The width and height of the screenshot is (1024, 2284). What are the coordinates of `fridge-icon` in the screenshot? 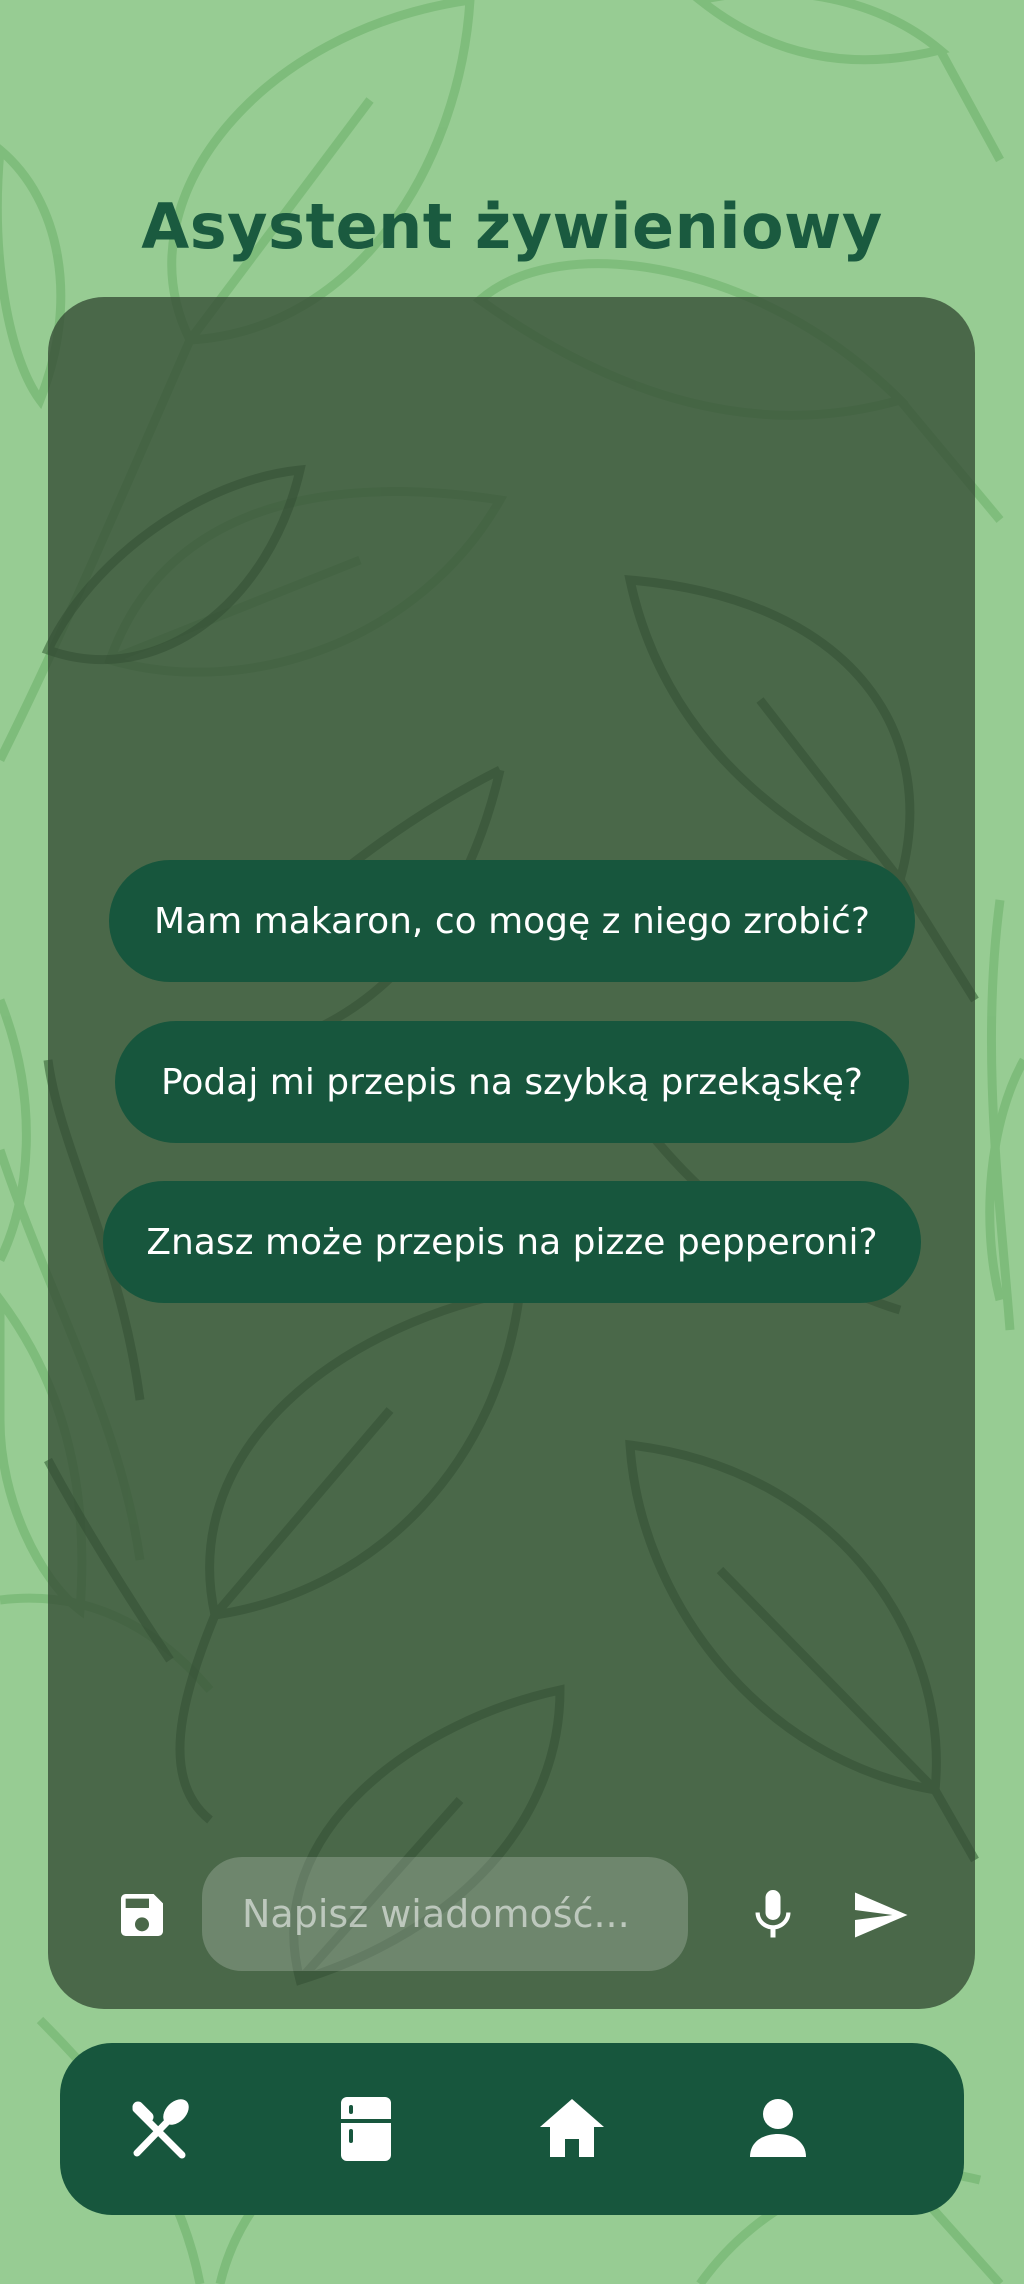 It's located at (366, 2129).